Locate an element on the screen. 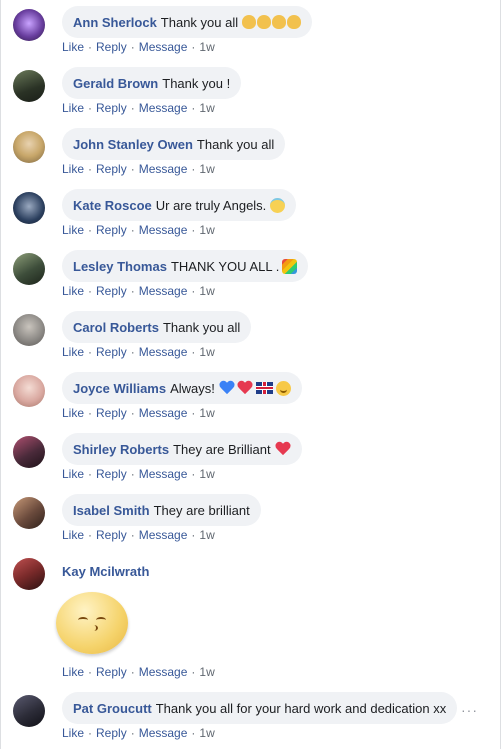 The image size is (503, 750). commenter-name: Pat Groucutt is located at coordinates (112, 708).